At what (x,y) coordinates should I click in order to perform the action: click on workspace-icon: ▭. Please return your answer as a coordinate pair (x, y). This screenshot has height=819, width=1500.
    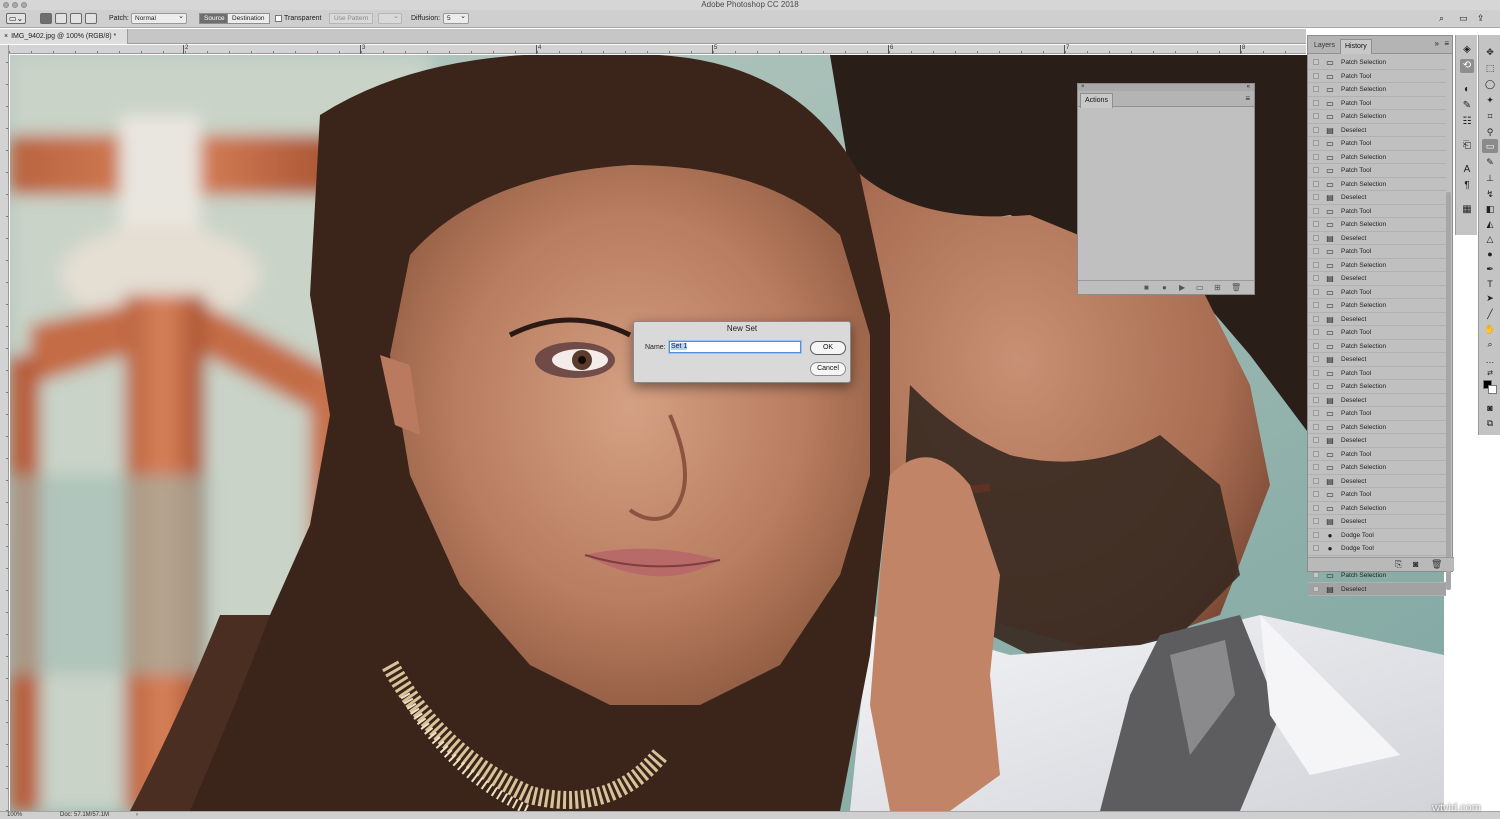
    Looking at the image, I should click on (1463, 18).